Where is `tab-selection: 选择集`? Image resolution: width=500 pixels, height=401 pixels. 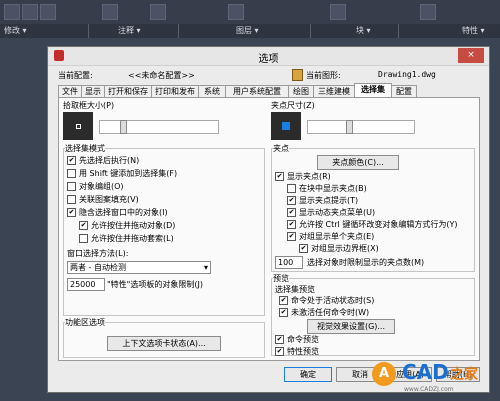
tab-selection: 选择集 is located at coordinates (373, 90).